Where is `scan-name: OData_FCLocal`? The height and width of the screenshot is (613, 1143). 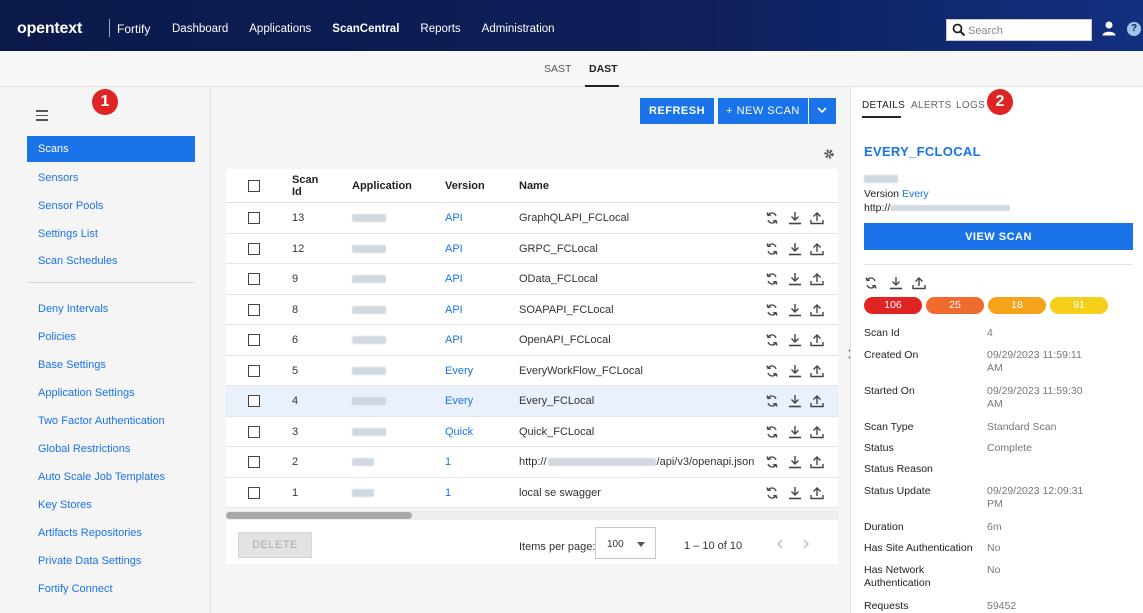
scan-name: OData_FCLocal is located at coordinates (558, 279).